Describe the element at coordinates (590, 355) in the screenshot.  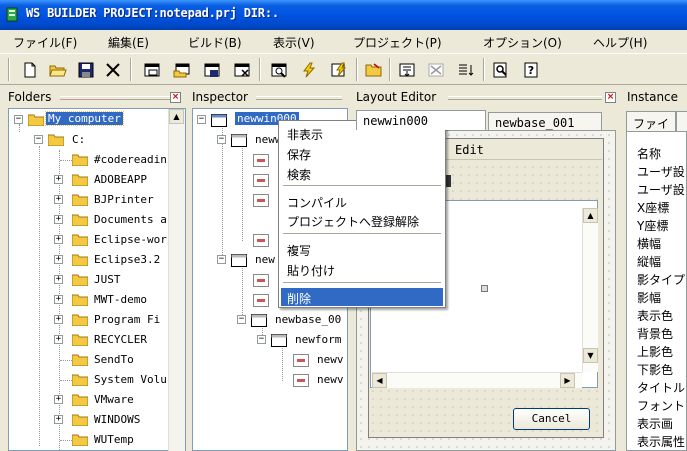
I see `scroll-down-icon: ▼` at that location.